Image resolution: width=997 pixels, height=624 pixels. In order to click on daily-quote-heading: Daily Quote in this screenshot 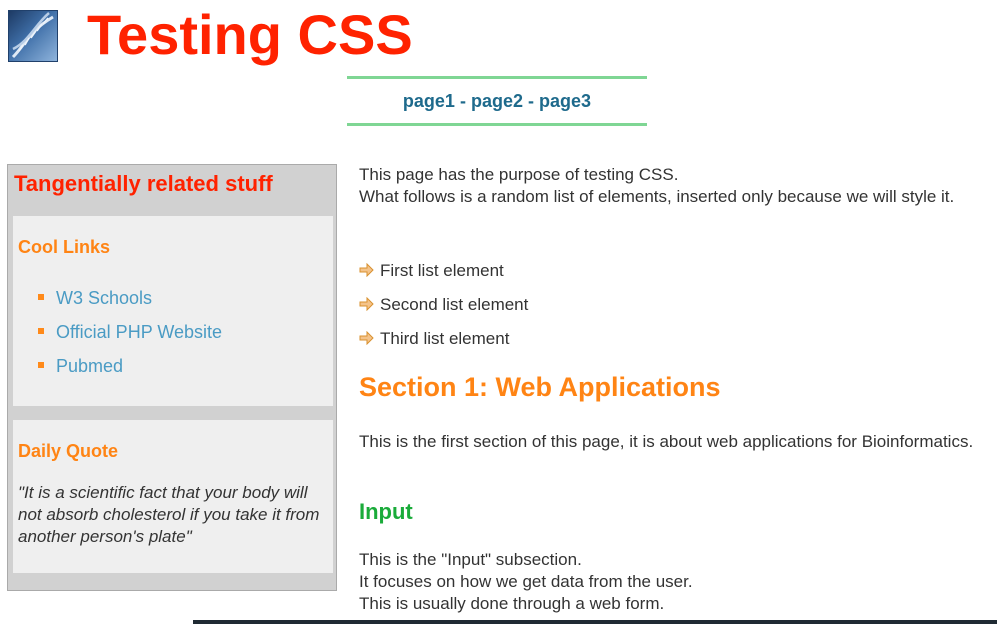, I will do `click(68, 451)`.